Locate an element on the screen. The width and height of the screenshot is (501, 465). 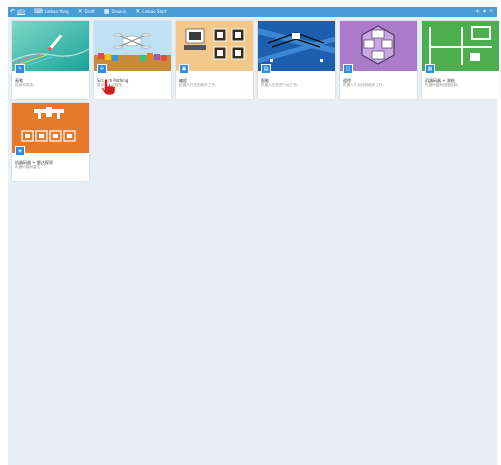
toolbar-item-1: ⌨ Liebao Yang is located at coordinates (51, 12).